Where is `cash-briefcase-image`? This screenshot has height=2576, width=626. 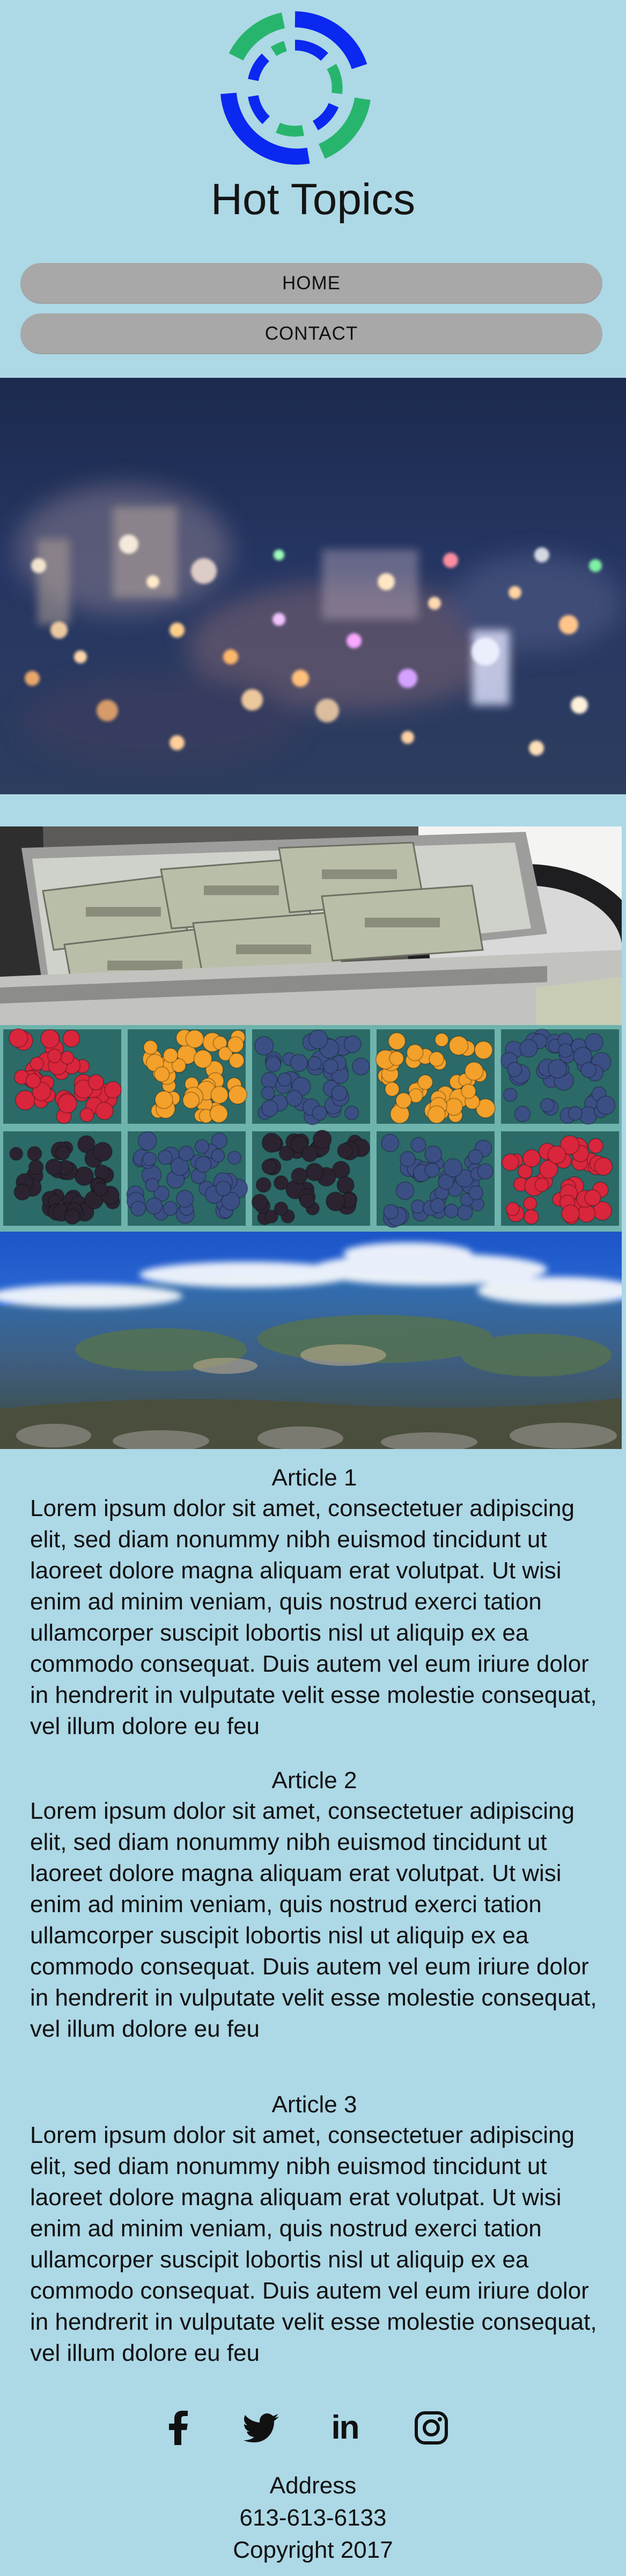
cash-briefcase-image is located at coordinates (311, 925).